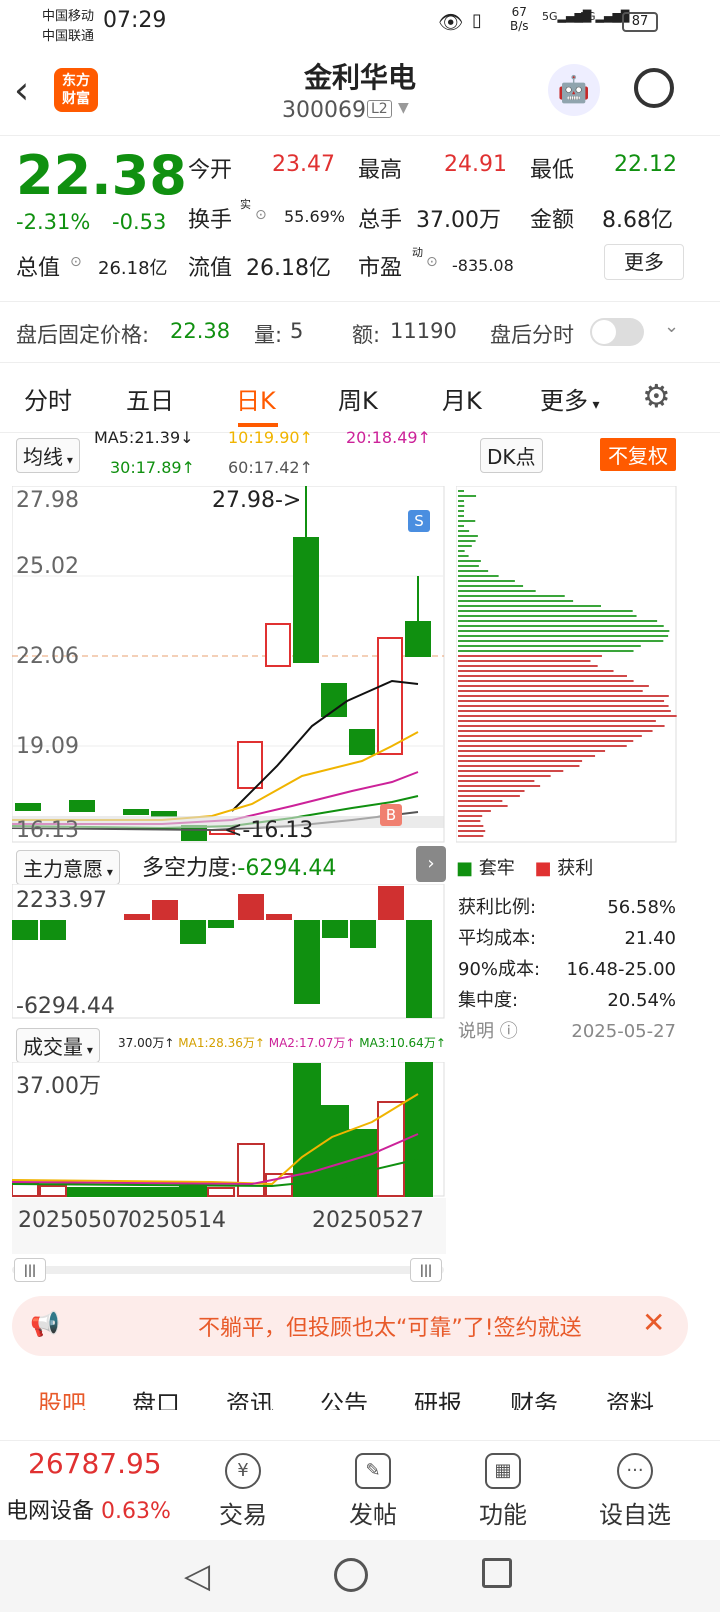 This screenshot has width=720, height=1612. Describe the element at coordinates (671, 326) in the screenshot. I see `chevron-down-icon: ⌄` at that location.